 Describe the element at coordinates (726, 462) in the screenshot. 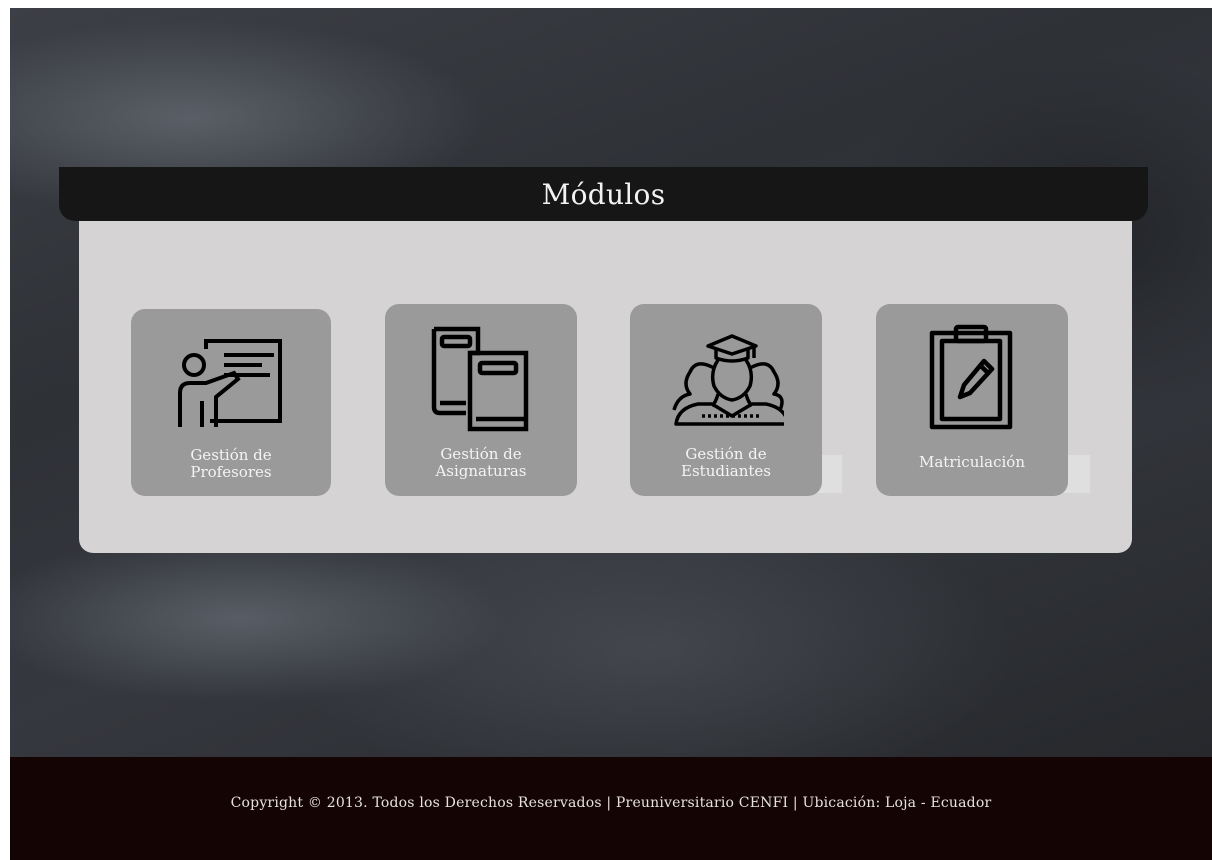

I see `module-label: Gestión de Estudiantes` at that location.